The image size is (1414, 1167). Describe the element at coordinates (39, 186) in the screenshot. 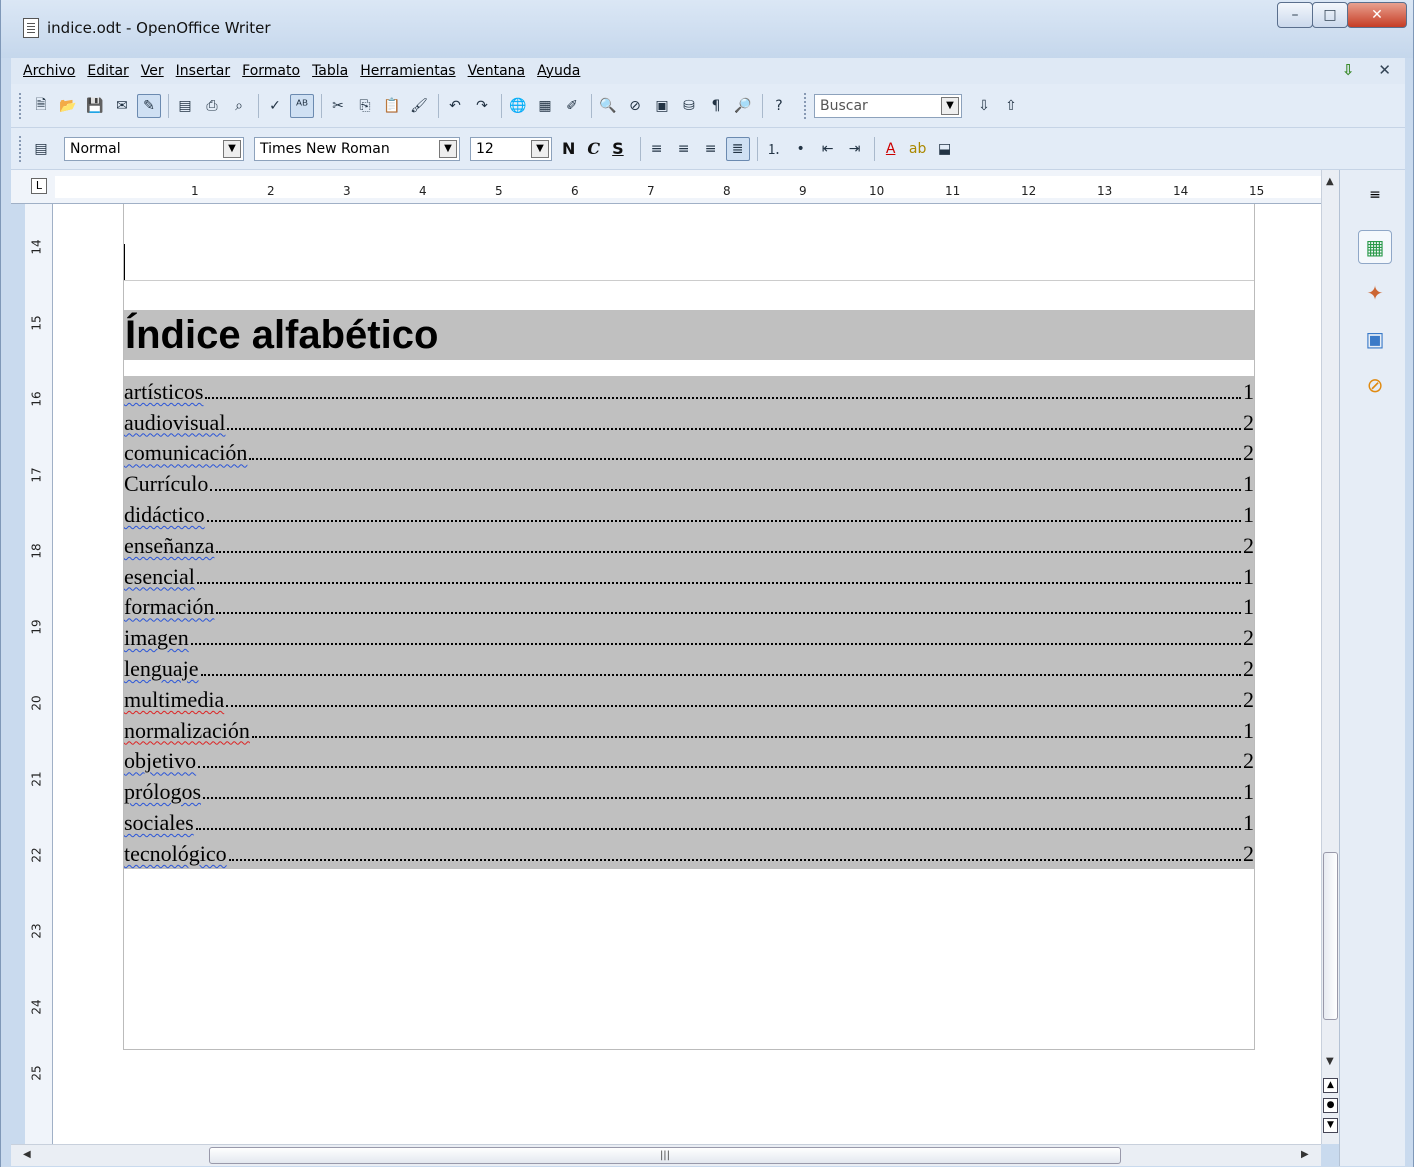

I see `tab-stop-icon: L` at that location.